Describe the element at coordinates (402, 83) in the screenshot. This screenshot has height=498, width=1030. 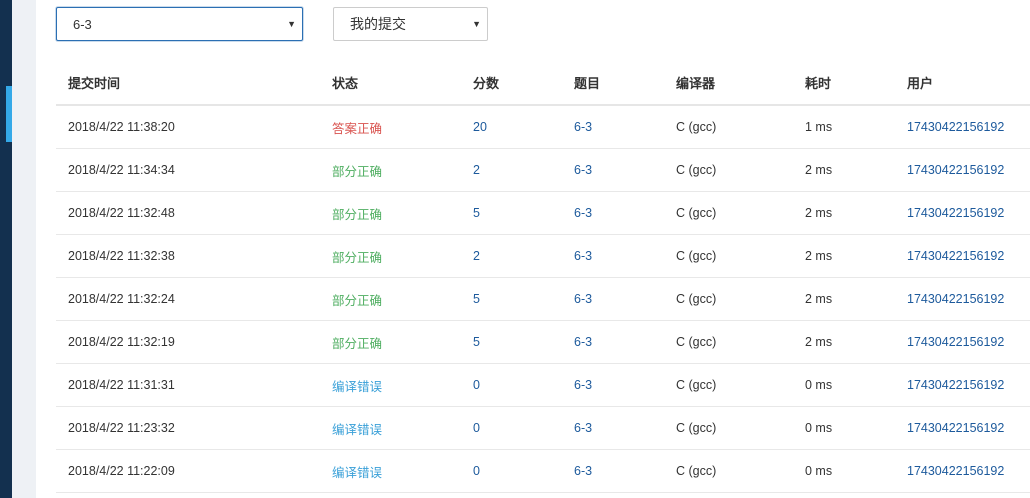
I see `header-status: 状态` at that location.